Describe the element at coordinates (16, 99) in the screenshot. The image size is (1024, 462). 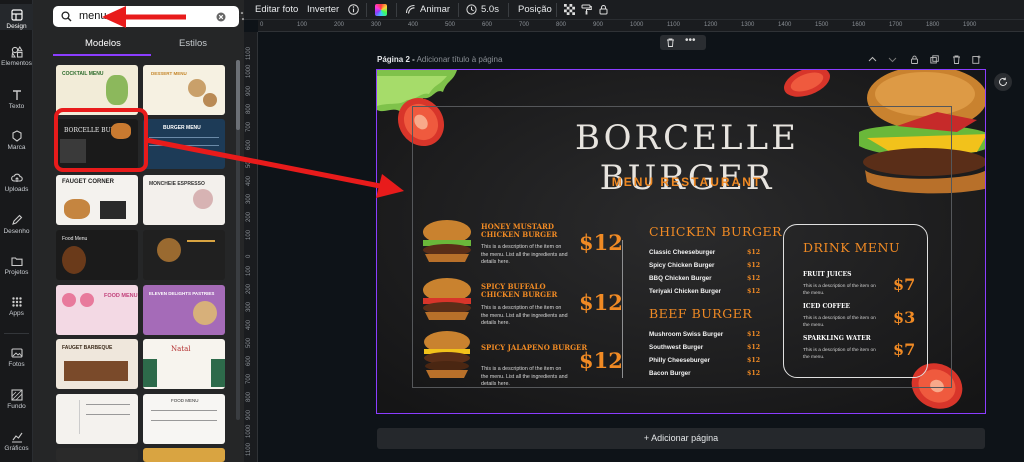
I see `rail-item-texto: Texto` at that location.